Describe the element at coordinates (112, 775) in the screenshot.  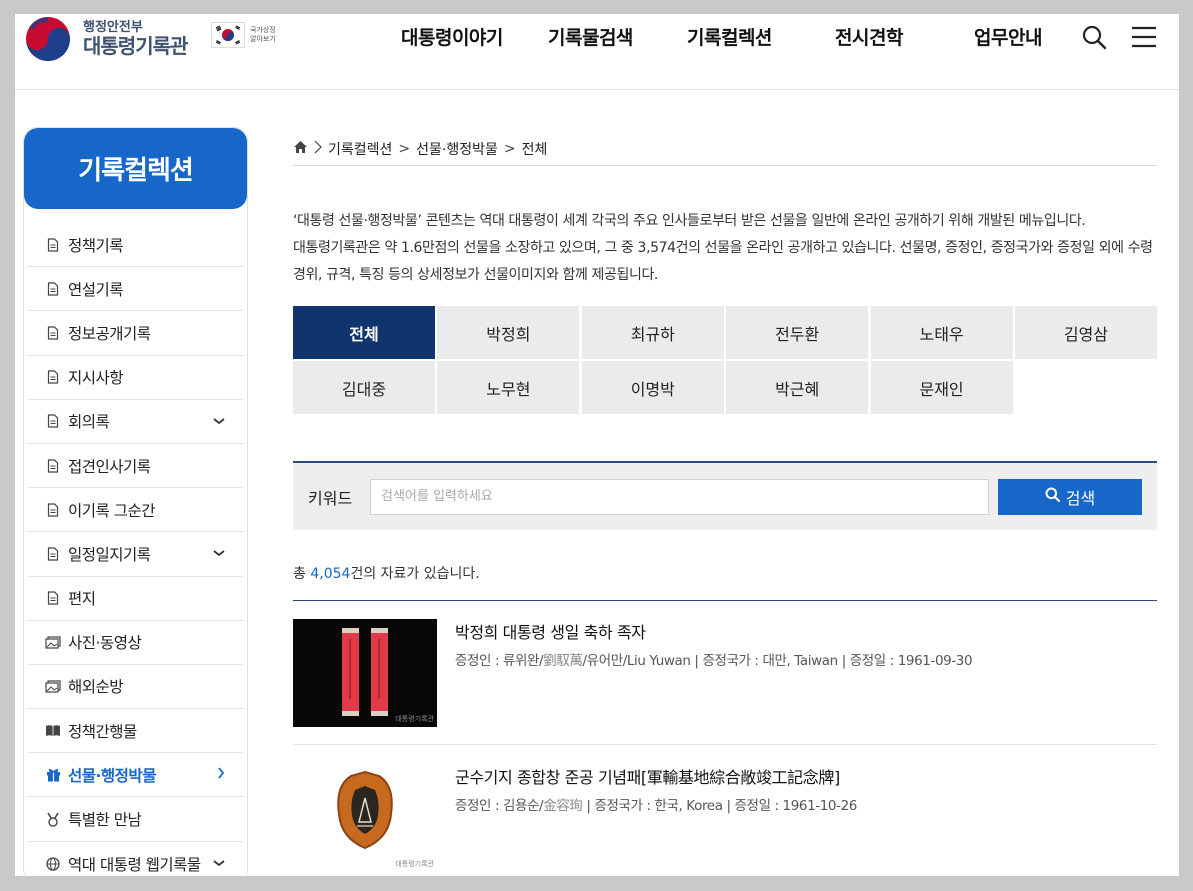
I see `sidebar-item-label: 선물·행정박물` at that location.